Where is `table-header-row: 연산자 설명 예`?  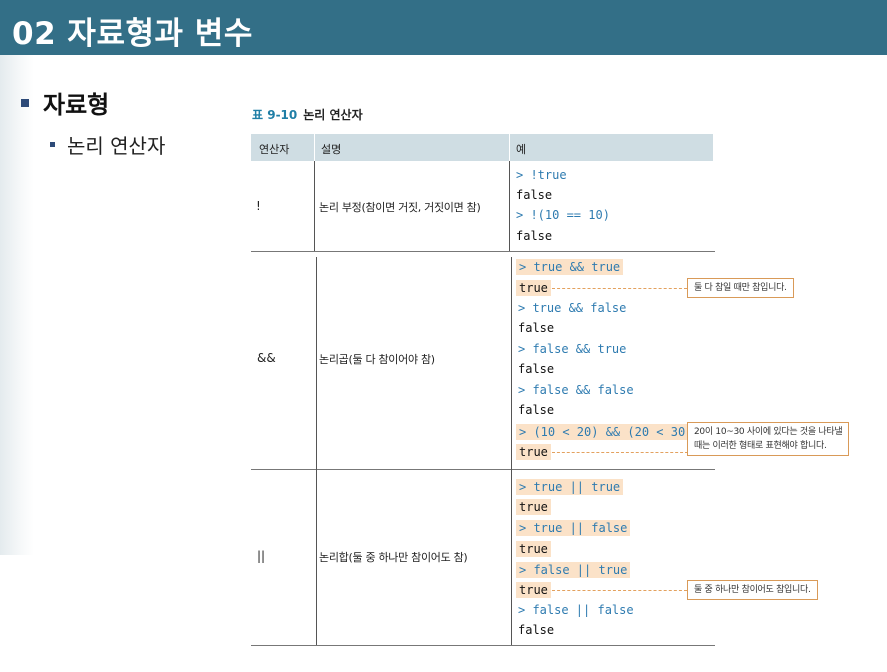
table-header-row: 연산자 설명 예 is located at coordinates (482, 147).